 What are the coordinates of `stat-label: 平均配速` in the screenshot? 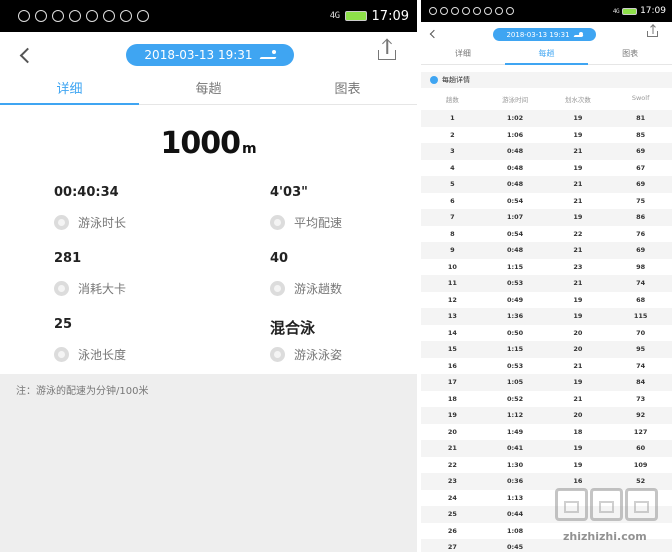 It's located at (318, 223).